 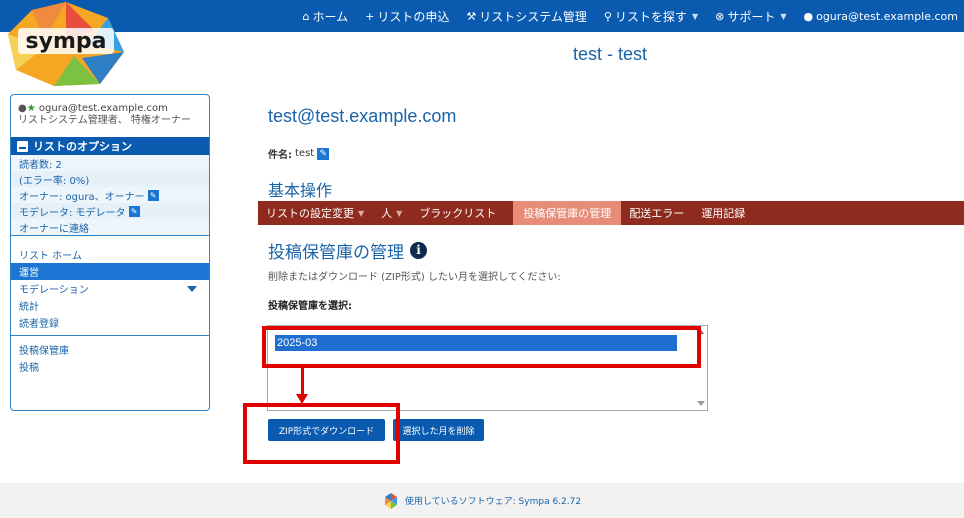 What do you see at coordinates (336, 253) in the screenshot?
I see `archive-manage-title: 投稿保管庫の管理` at bounding box center [336, 253].